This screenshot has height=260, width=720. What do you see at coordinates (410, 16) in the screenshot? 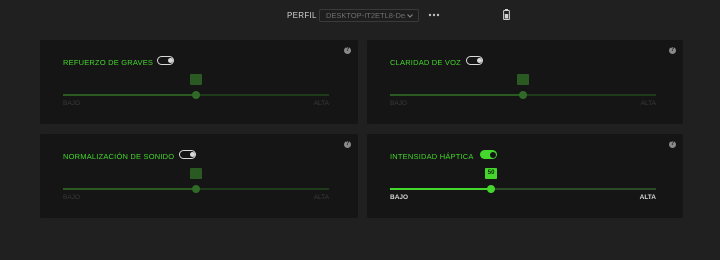
I see `chevron-down-icon` at bounding box center [410, 16].